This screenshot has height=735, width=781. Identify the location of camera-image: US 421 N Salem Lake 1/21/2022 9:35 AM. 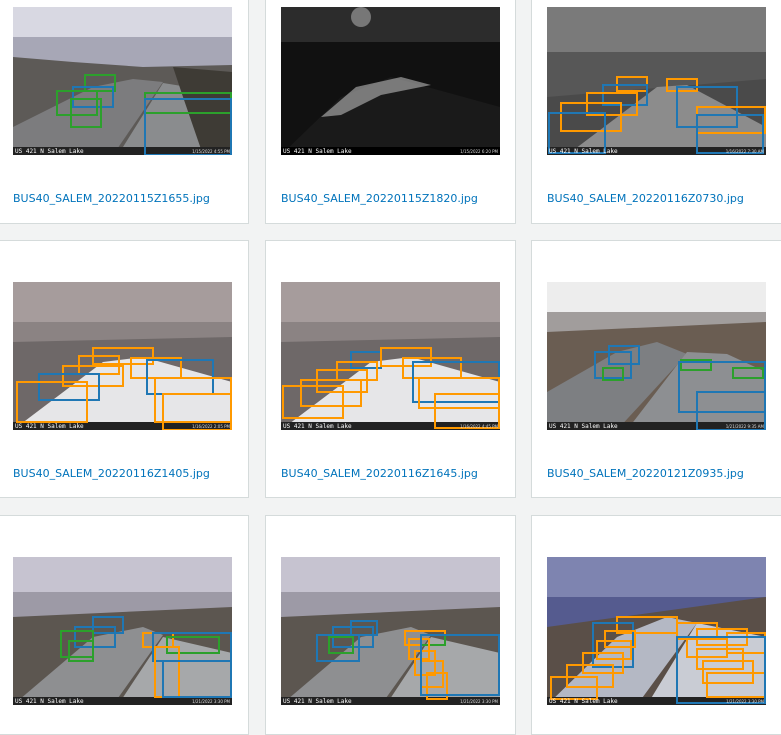
(656, 356).